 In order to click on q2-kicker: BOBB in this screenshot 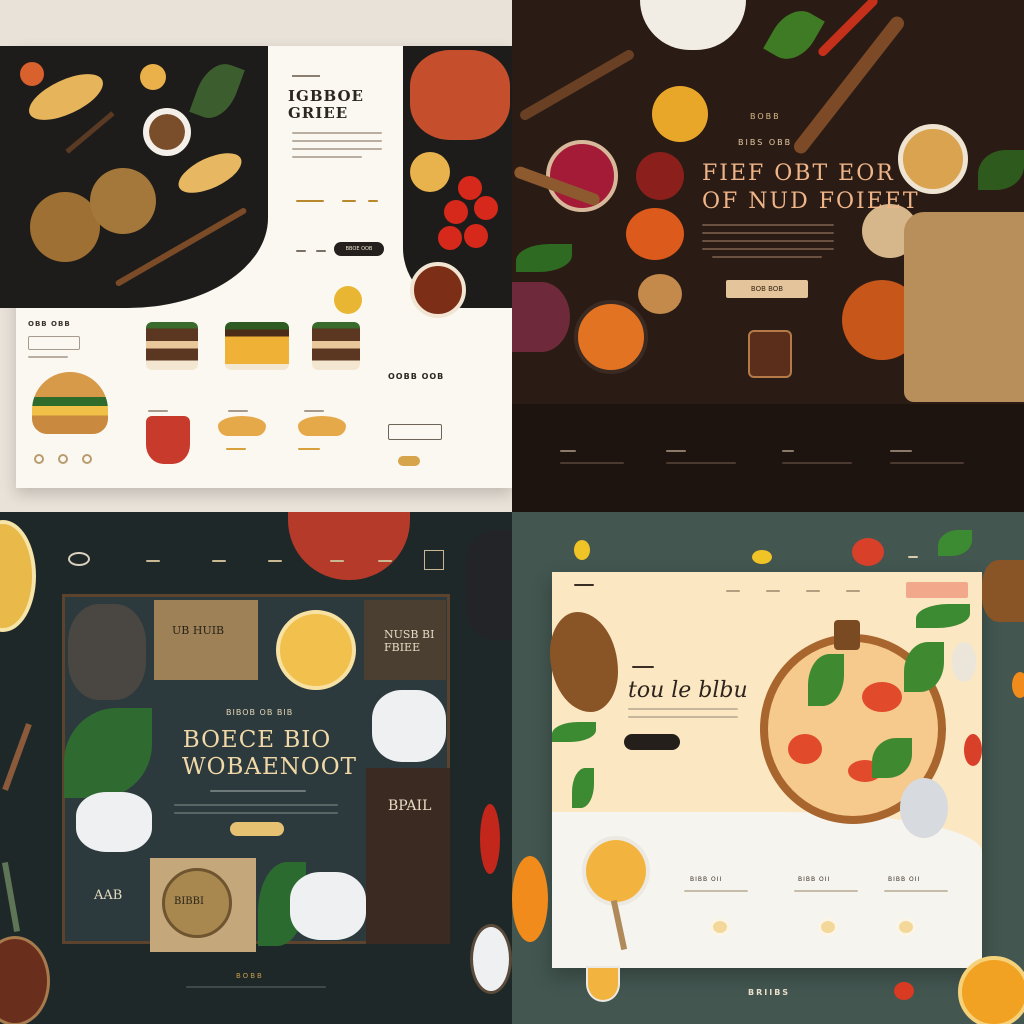, I will do `click(765, 116)`.